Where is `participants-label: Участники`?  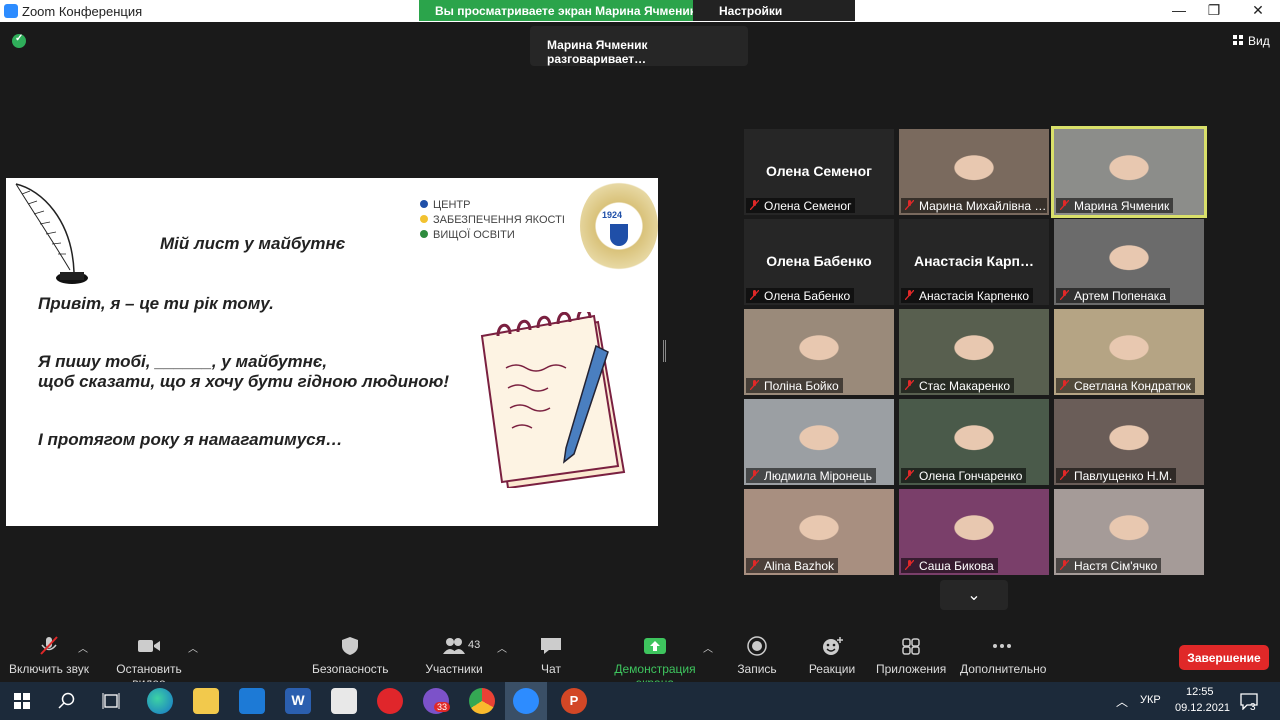 participants-label: Участники is located at coordinates (454, 669).